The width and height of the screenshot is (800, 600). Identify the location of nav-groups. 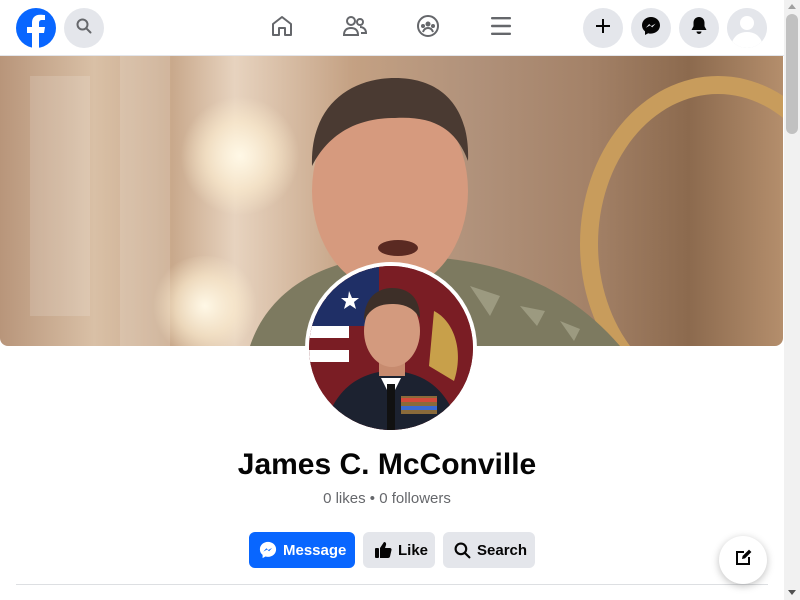
(428, 28).